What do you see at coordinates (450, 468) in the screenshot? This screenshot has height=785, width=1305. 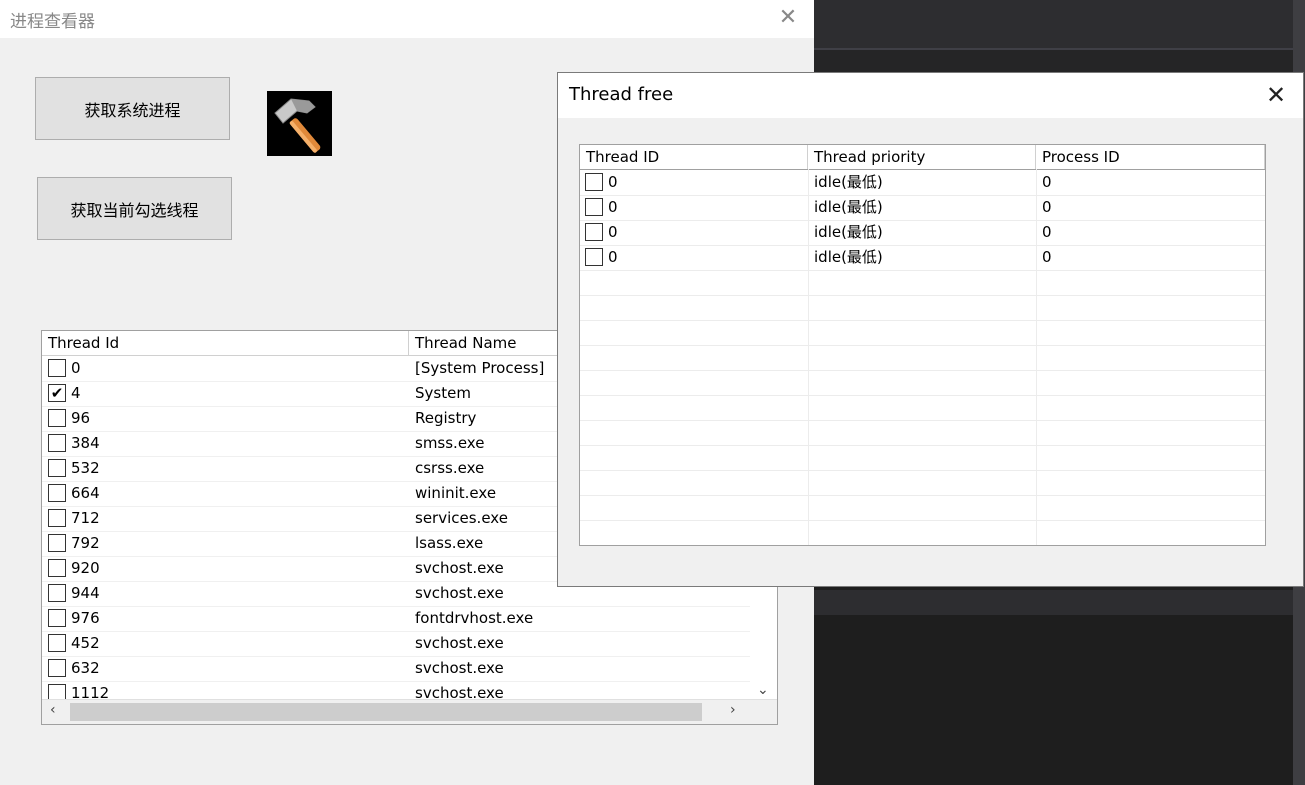 I see `thread-name-cell: csrss.exe` at bounding box center [450, 468].